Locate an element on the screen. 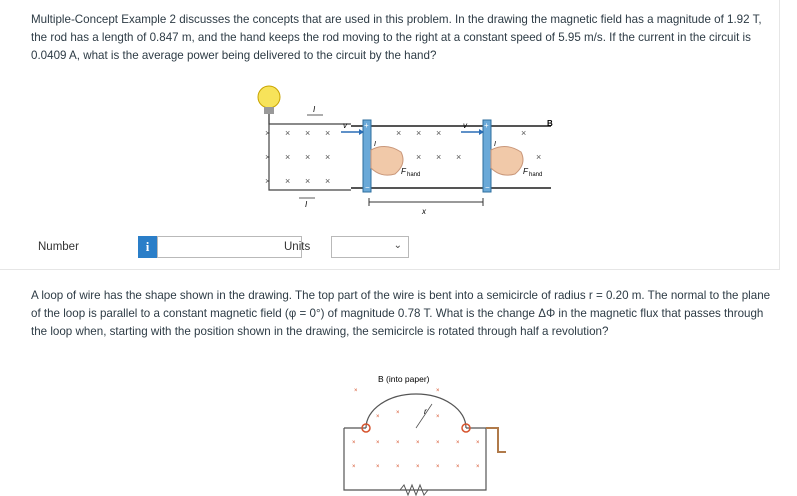 Image resolution: width=797 pixels, height=496 pixels. light-bulb-icon is located at coordinates (269, 99).